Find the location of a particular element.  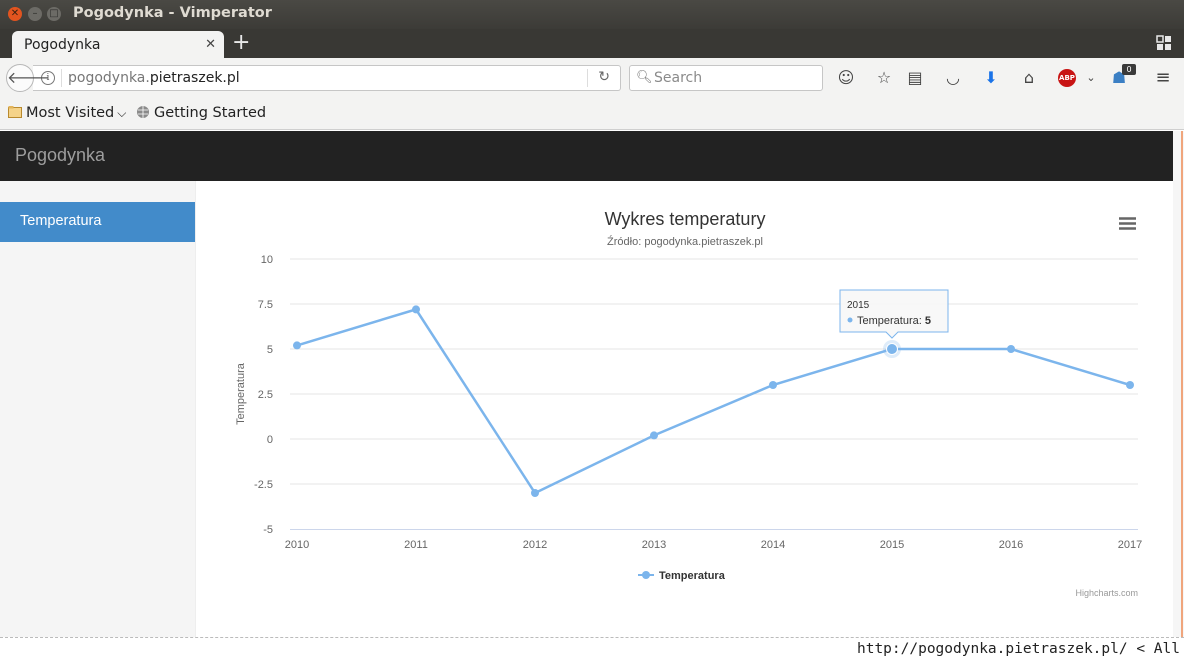

status-bar: http://pogodynka.pietraszek.pl/ < All is located at coordinates (592, 648).